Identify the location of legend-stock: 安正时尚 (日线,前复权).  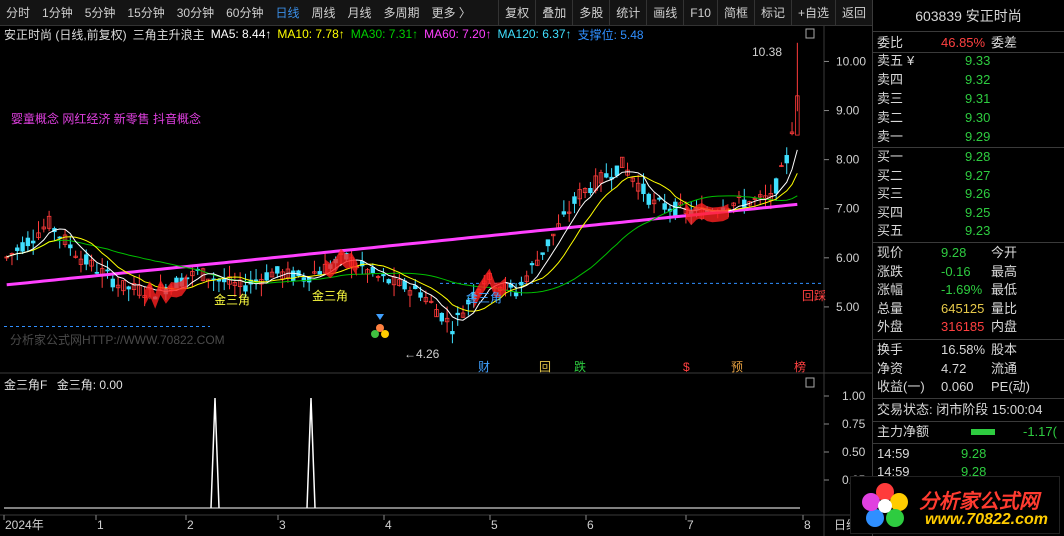
(65, 34).